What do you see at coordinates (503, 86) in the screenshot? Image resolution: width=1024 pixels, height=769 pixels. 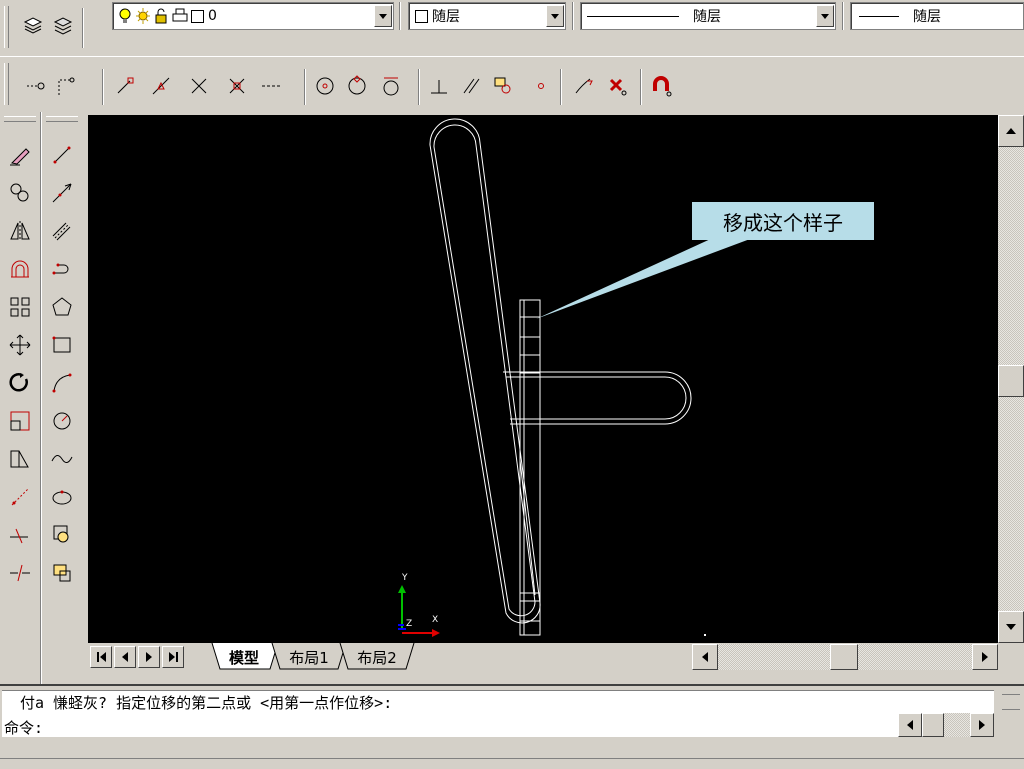 I see `snap-insert-button` at bounding box center [503, 86].